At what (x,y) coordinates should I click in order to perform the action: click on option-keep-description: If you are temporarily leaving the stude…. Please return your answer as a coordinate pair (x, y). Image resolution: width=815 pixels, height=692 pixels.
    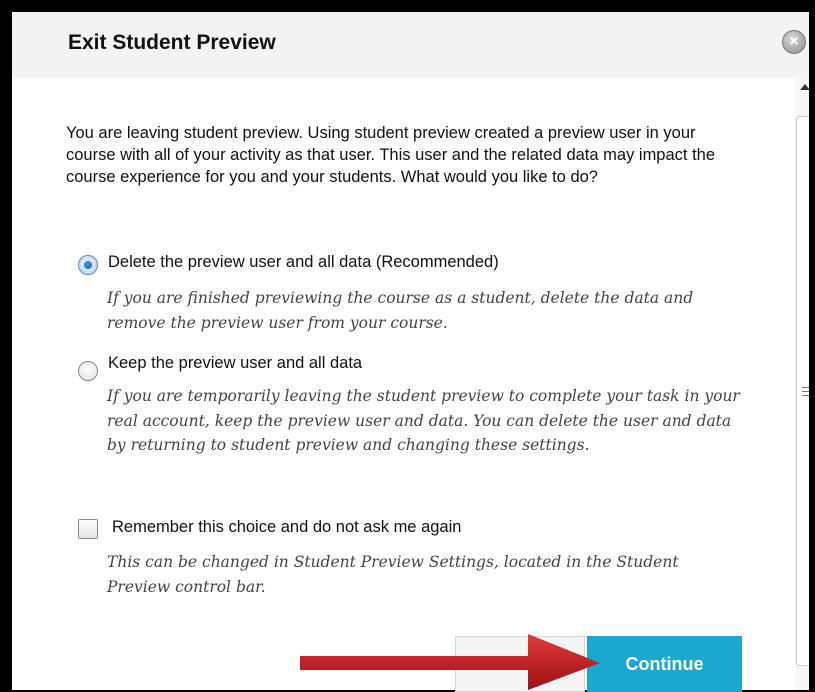
    Looking at the image, I should click on (423, 420).